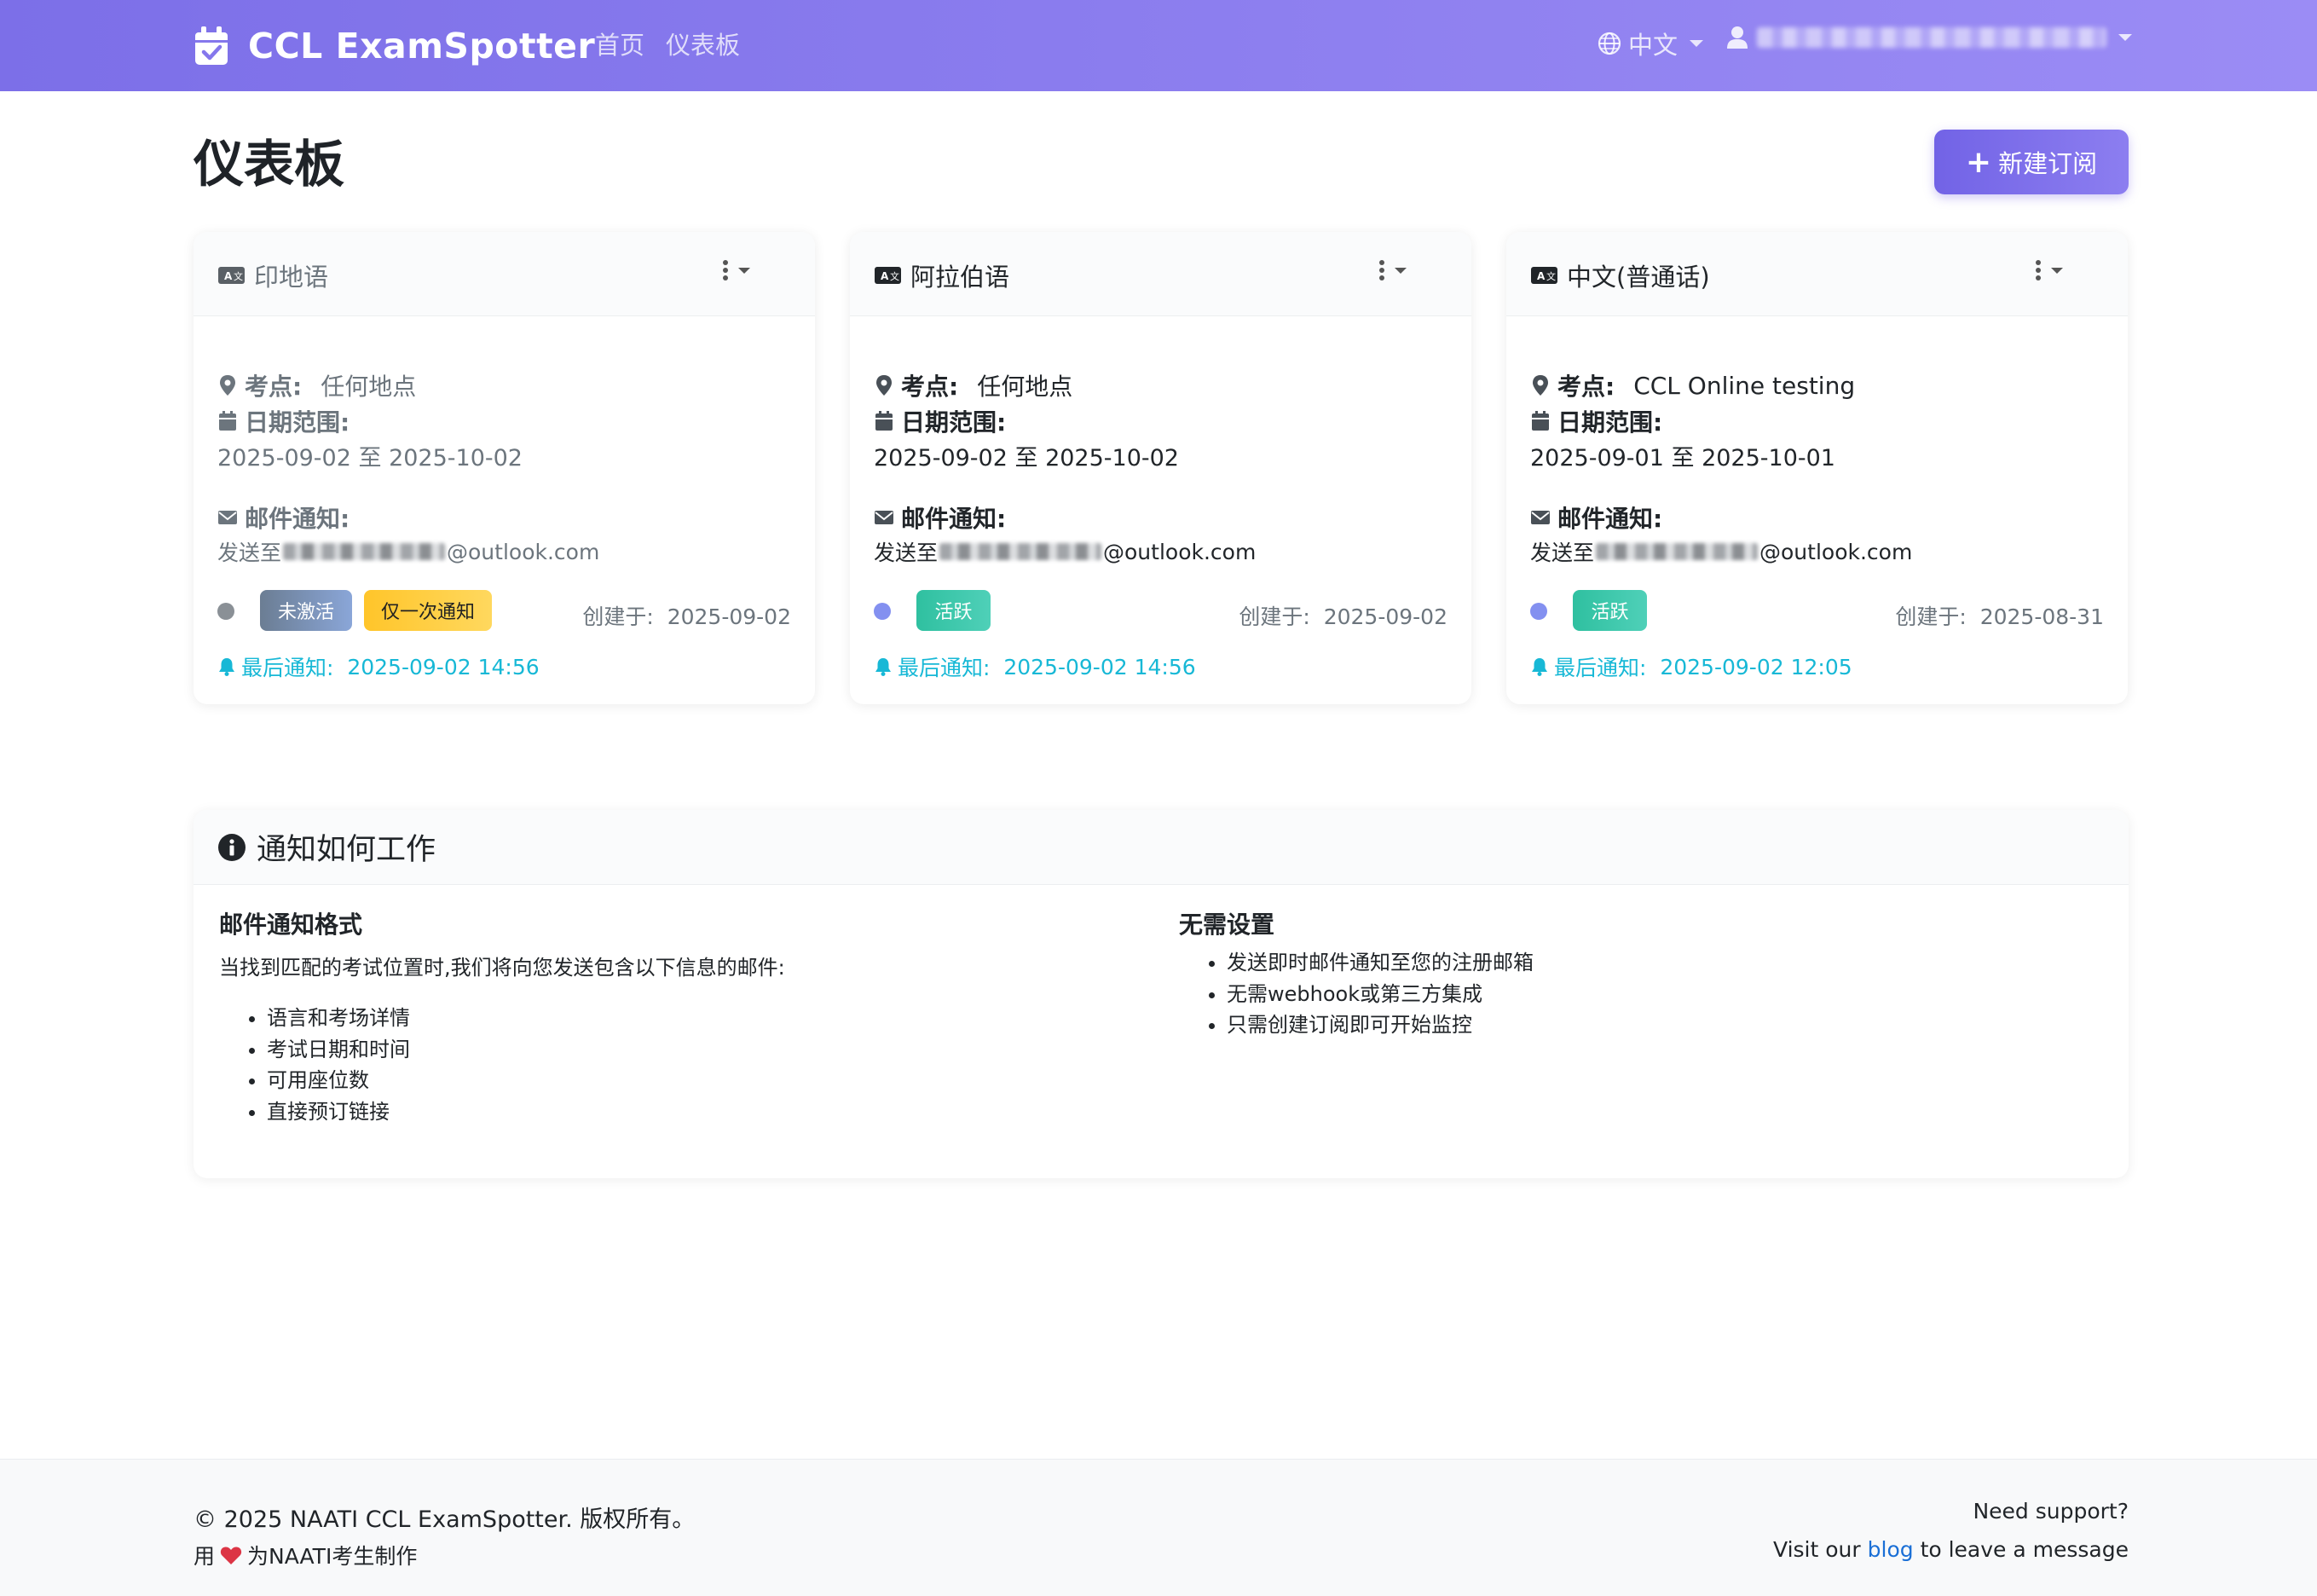  Describe the element at coordinates (619, 43) in the screenshot. I see `nav-link-home: 首页` at that location.